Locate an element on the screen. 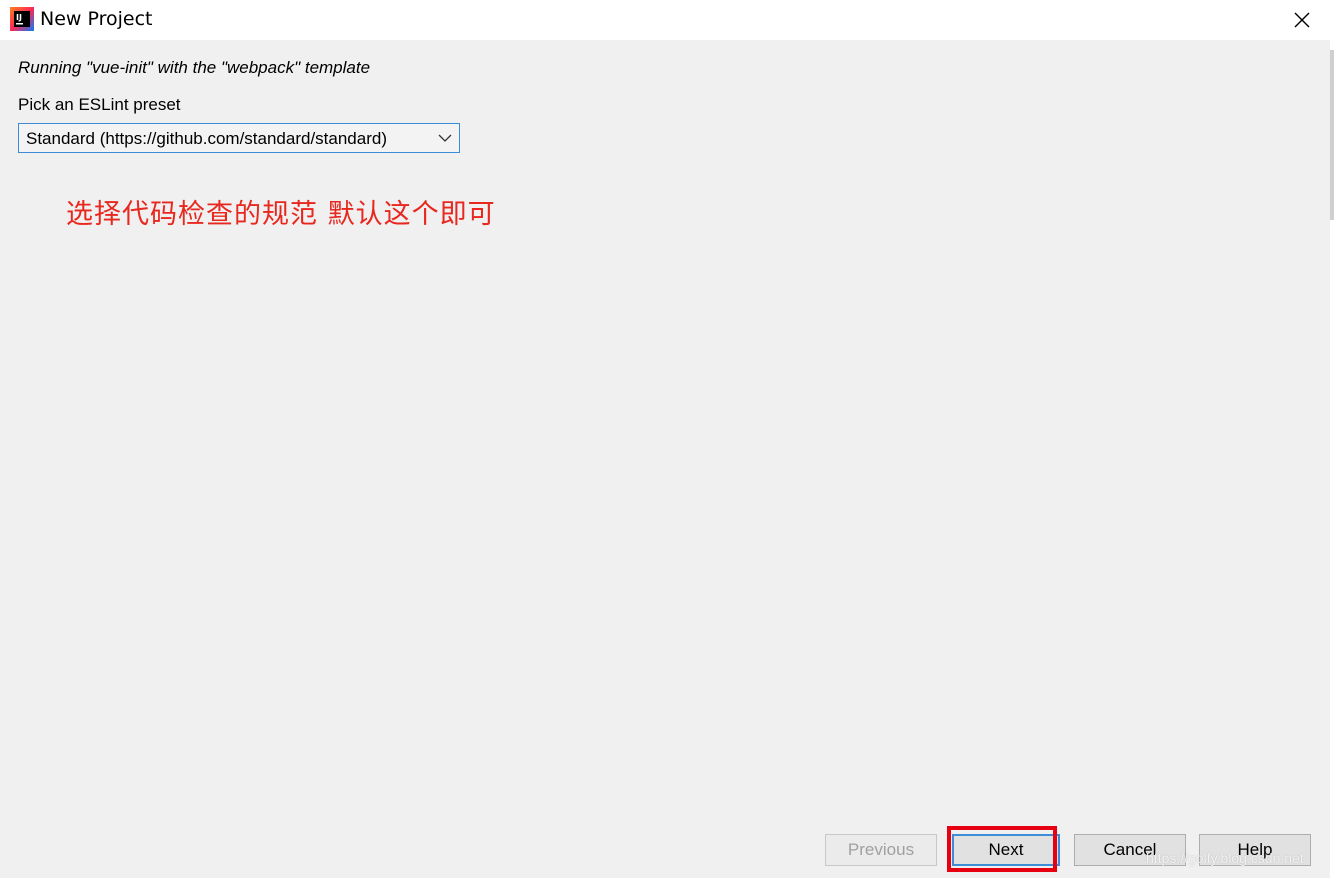  title-bar: IJ New Project is located at coordinates (665, 20).